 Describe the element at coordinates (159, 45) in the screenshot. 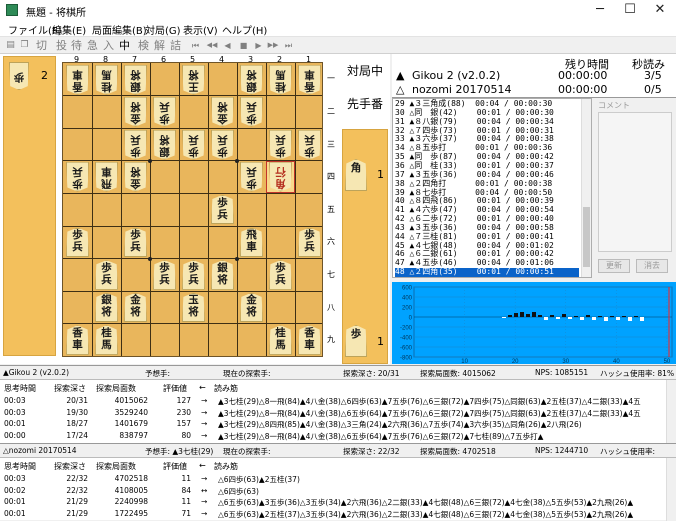

I see `solve-button: 解` at that location.